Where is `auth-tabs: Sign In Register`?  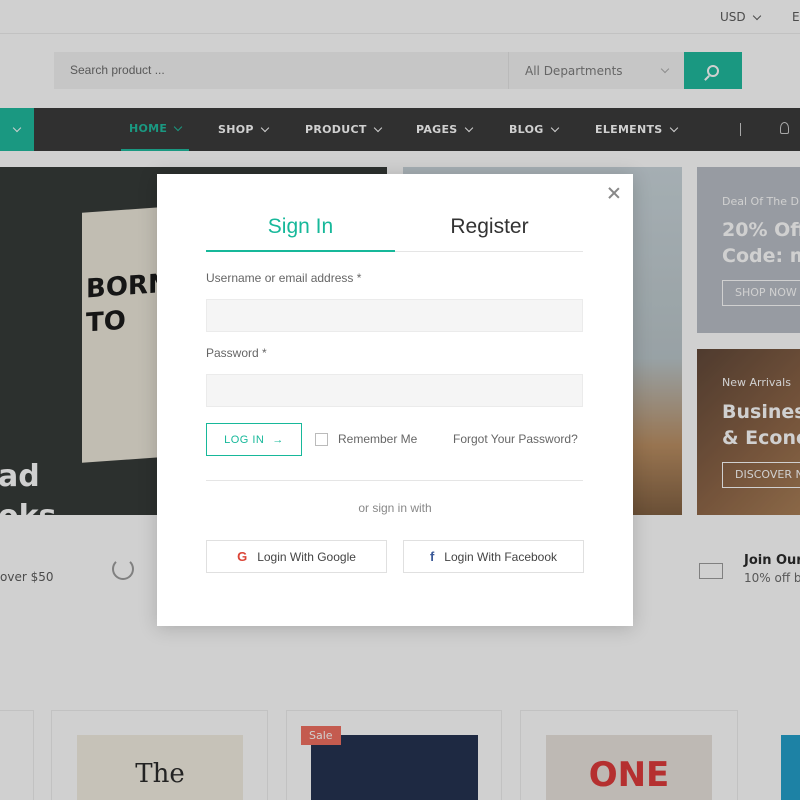
auth-tabs: Sign In Register is located at coordinates (394, 232).